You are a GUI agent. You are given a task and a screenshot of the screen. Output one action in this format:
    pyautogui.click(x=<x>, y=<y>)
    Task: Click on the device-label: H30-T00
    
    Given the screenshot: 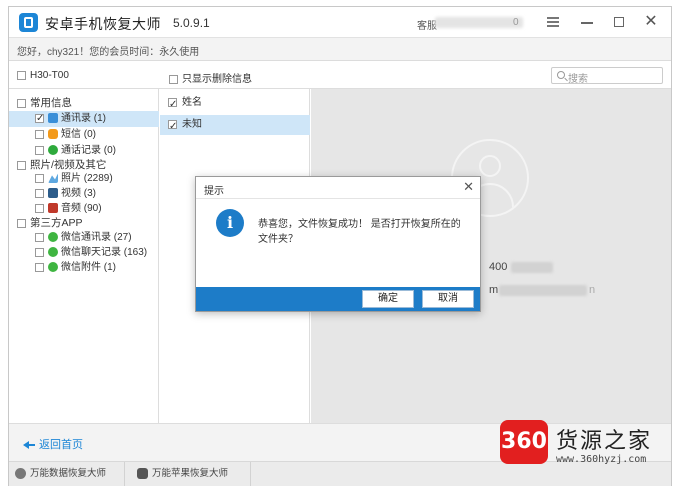 What is the action you would take?
    pyautogui.click(x=49, y=75)
    